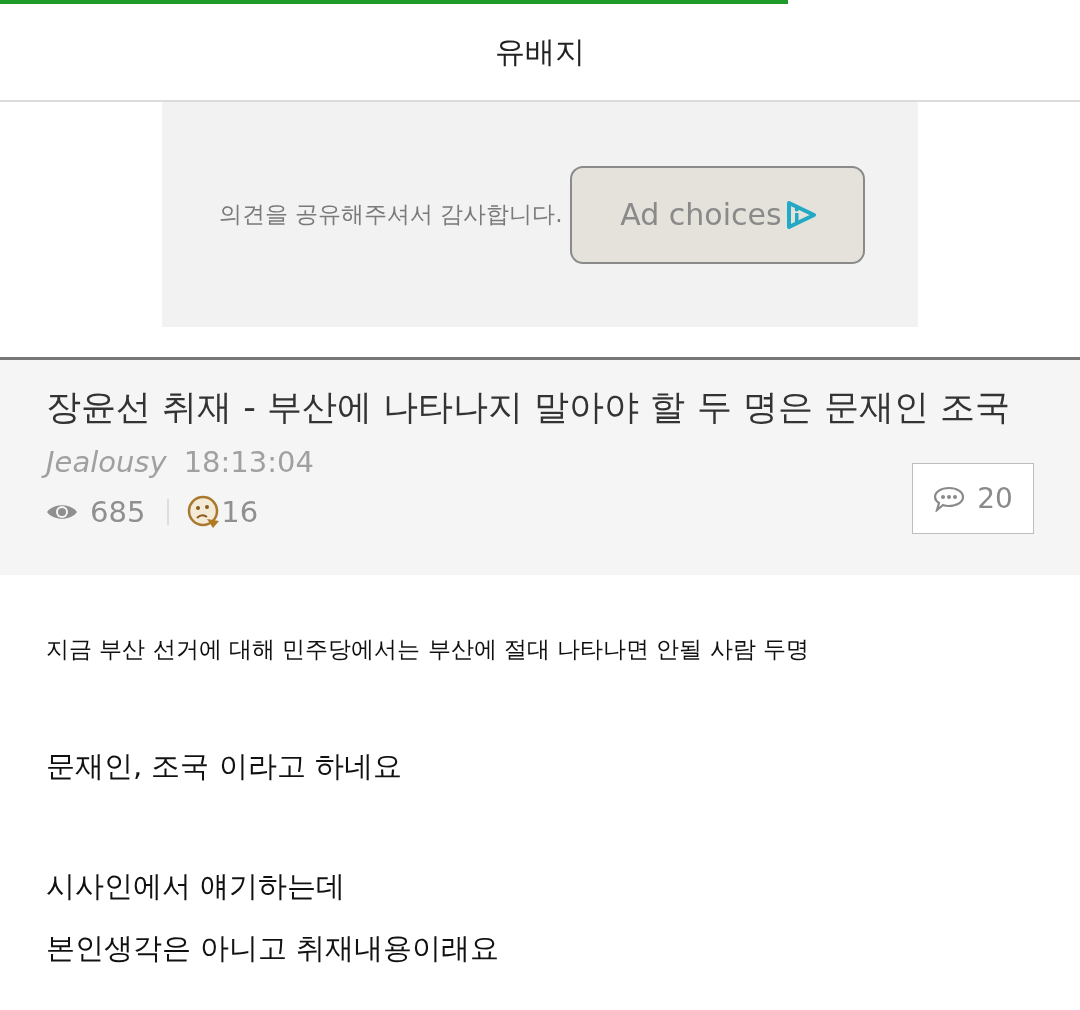 This screenshot has height=1010, width=1080. What do you see at coordinates (62, 512) in the screenshot?
I see `eye-icon` at bounding box center [62, 512].